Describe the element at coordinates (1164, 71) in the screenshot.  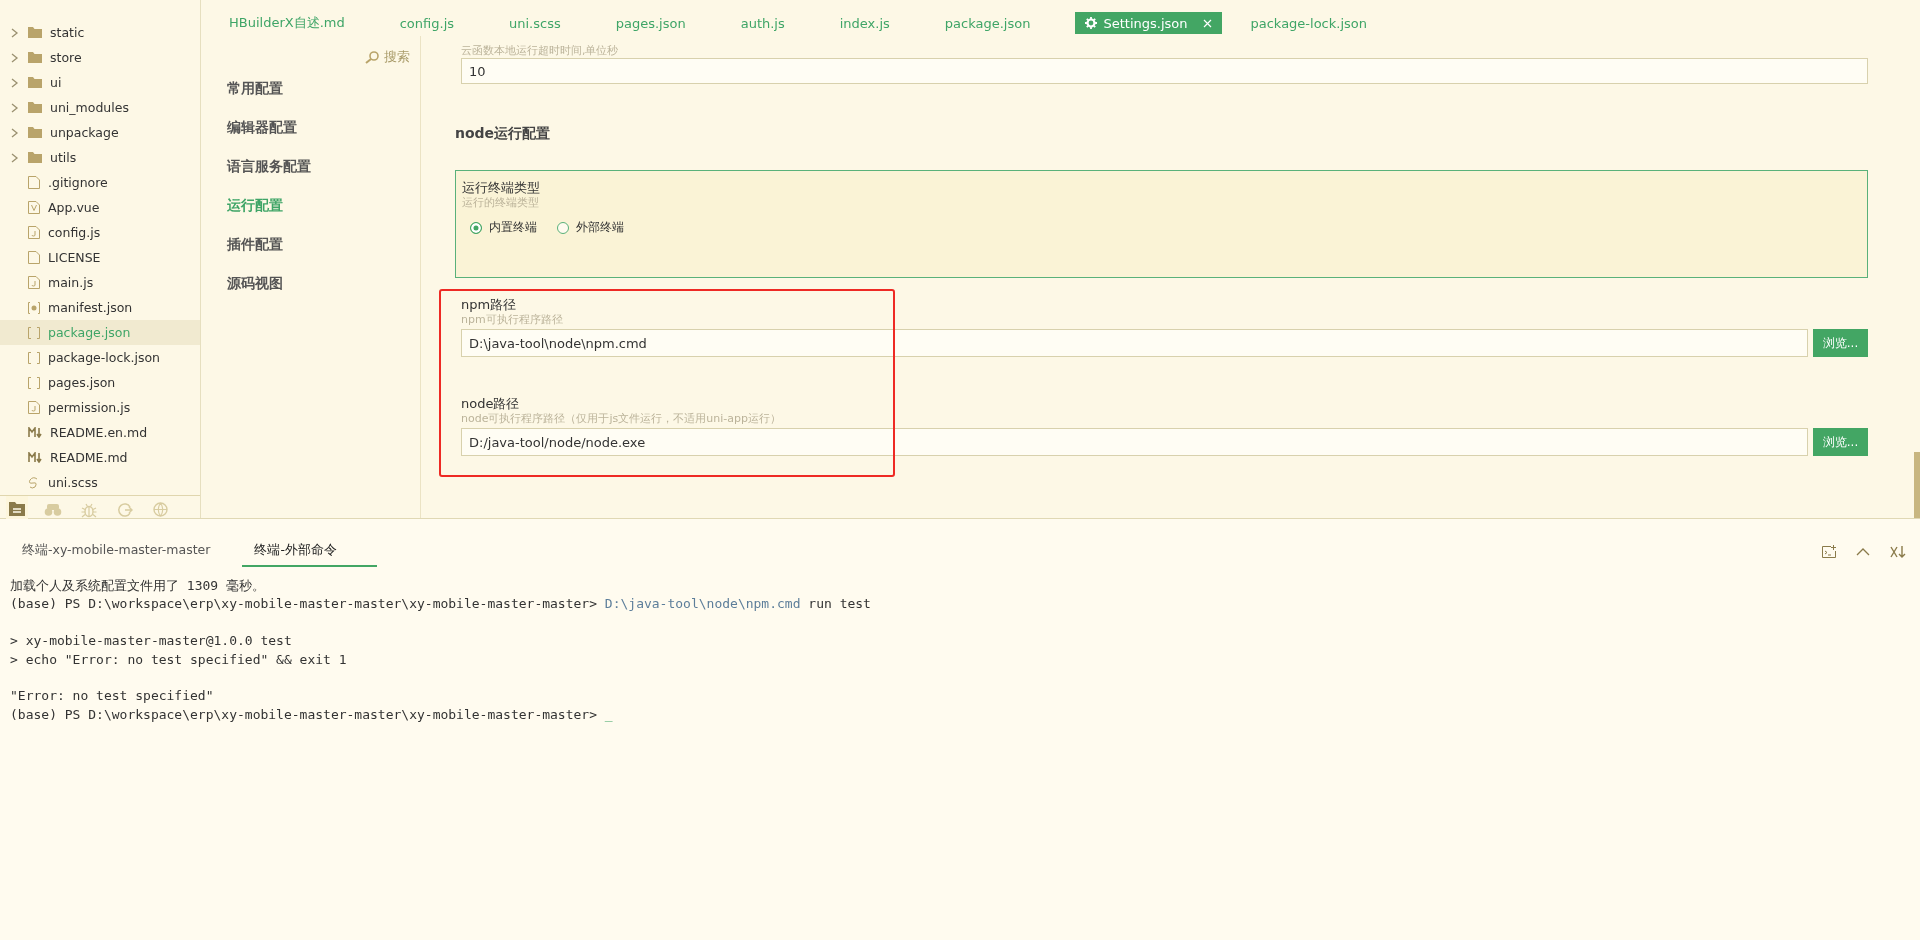
I see `timeout-field: 10` at that location.